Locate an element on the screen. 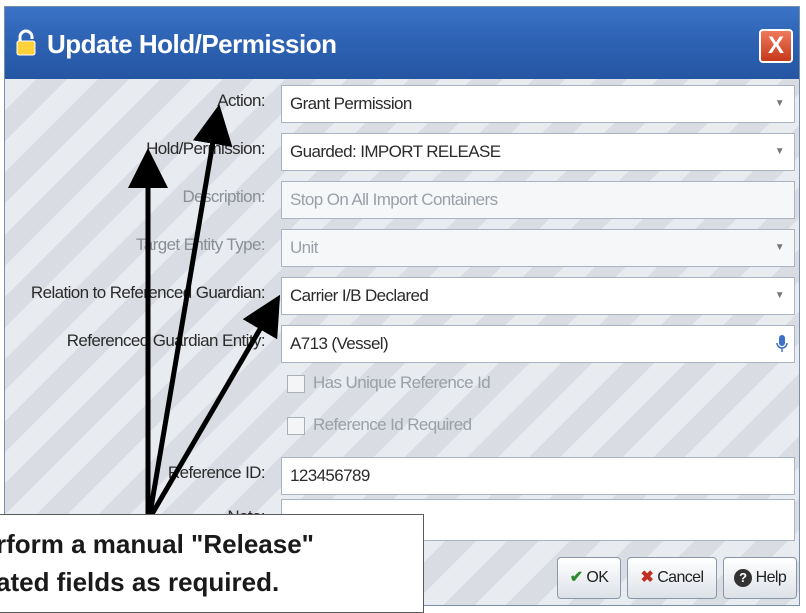 The image size is (806, 613). referenced-guardian-value: A713 (Vessel) is located at coordinates (339, 343).